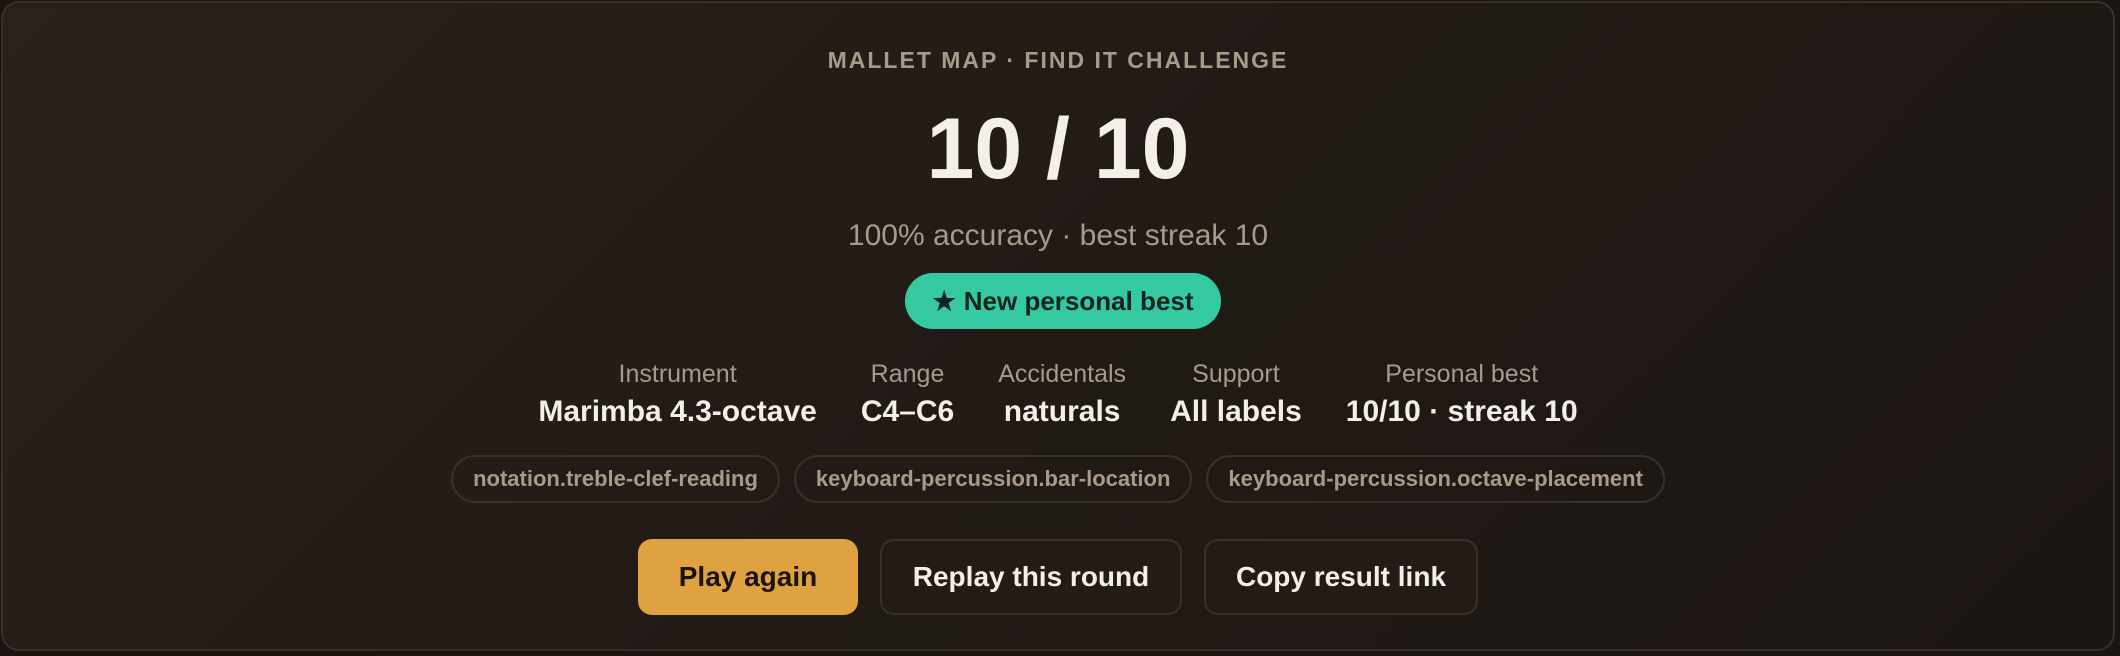 Image resolution: width=2120 pixels, height=656 pixels. Describe the element at coordinates (1461, 411) in the screenshot. I see `stat-value: 10/10 · streak 10` at that location.